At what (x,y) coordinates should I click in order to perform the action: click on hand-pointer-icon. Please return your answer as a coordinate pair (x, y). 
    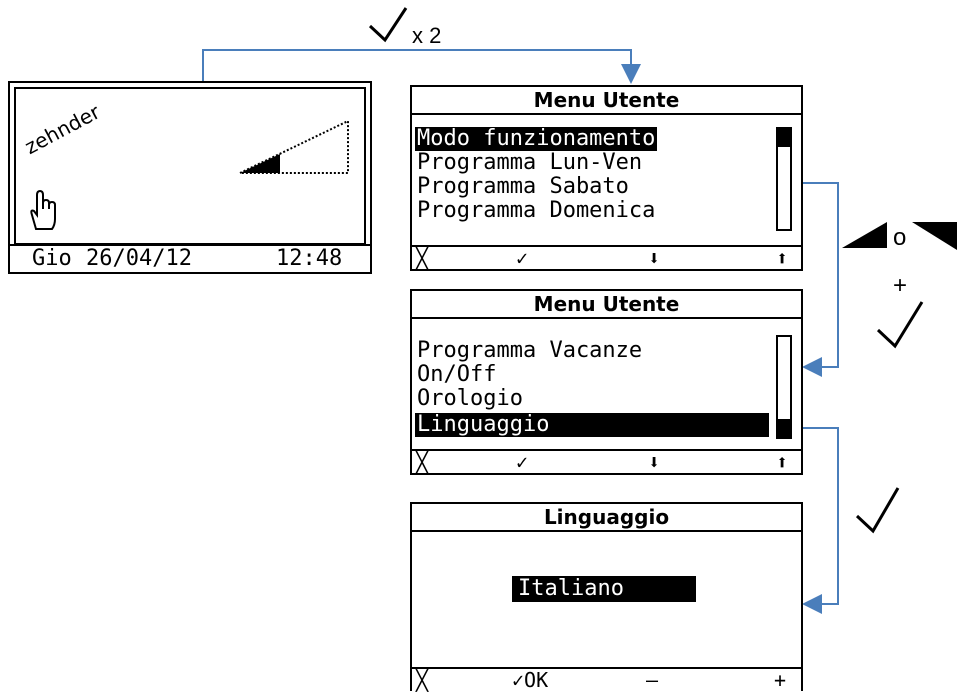
    Looking at the image, I should click on (43, 209).